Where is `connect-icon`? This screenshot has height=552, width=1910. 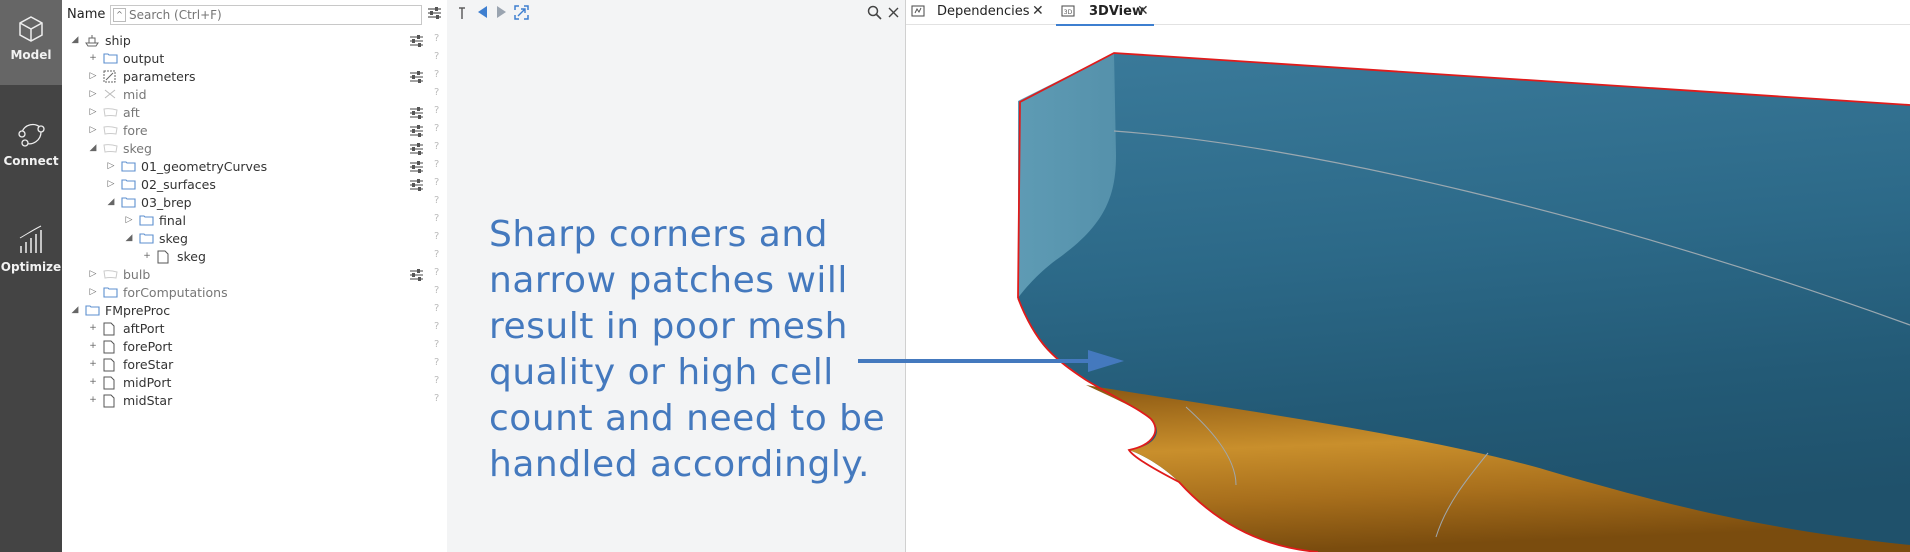 connect-icon is located at coordinates (31, 135).